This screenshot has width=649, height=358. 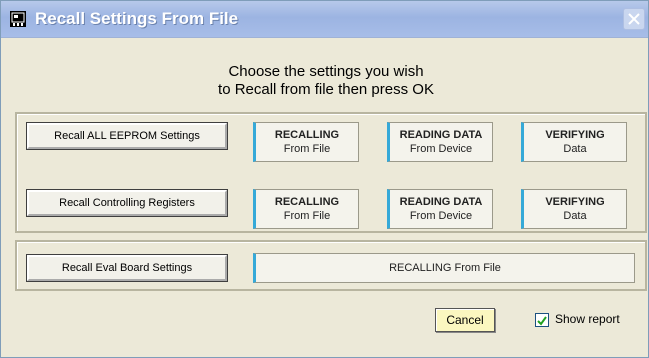 I want to click on instructions-line-2: to Recall from file then press OK, so click(x=326, y=89).